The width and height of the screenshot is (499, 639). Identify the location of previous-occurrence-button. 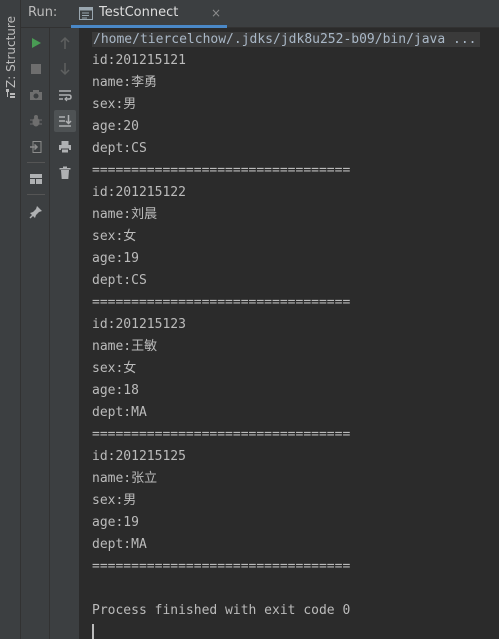
(65, 43).